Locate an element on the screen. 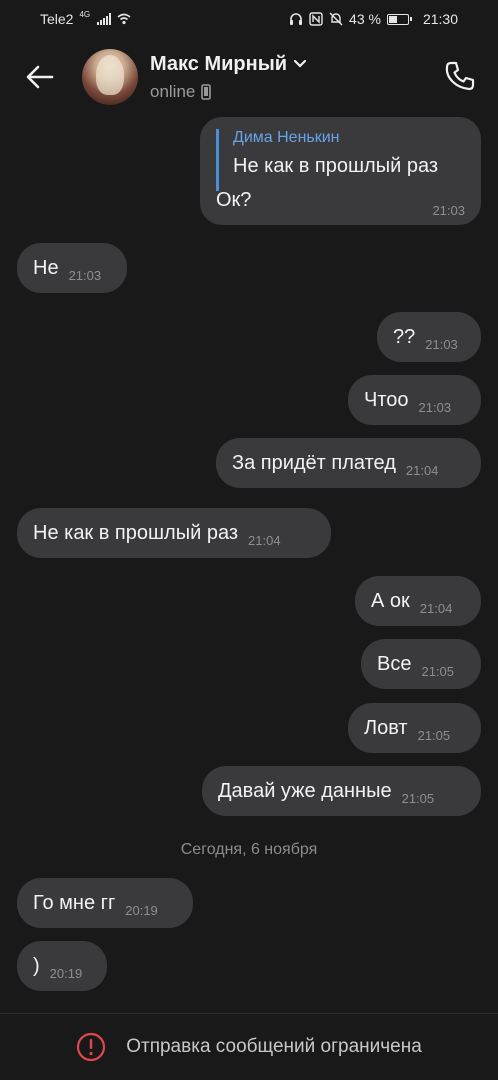 Image resolution: width=498 pixels, height=1080 pixels. signal-icon is located at coordinates (104, 19).